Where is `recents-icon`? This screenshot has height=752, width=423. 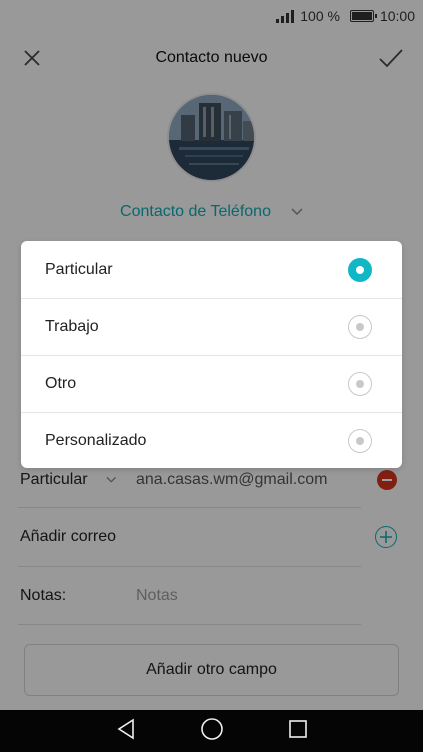
recents-icon is located at coordinates (298, 731).